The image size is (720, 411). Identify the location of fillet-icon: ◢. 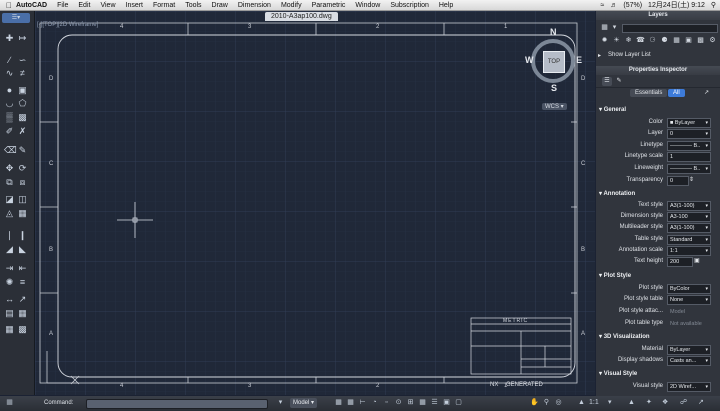
(9, 249).